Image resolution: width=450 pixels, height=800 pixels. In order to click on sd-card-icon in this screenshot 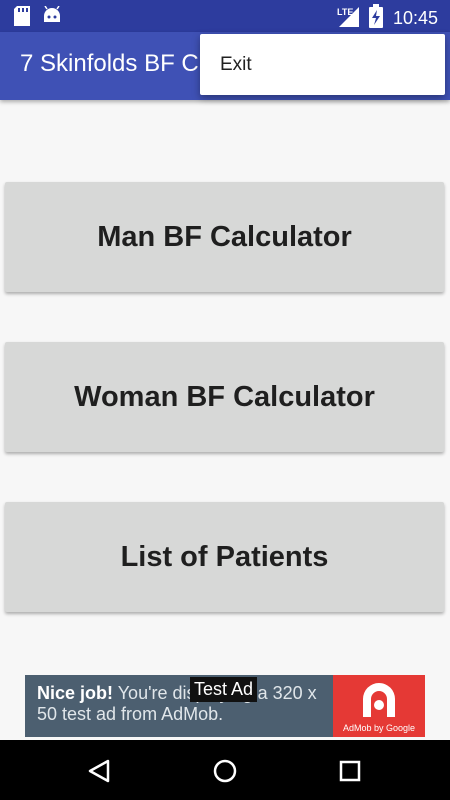, I will do `click(22, 18)`.